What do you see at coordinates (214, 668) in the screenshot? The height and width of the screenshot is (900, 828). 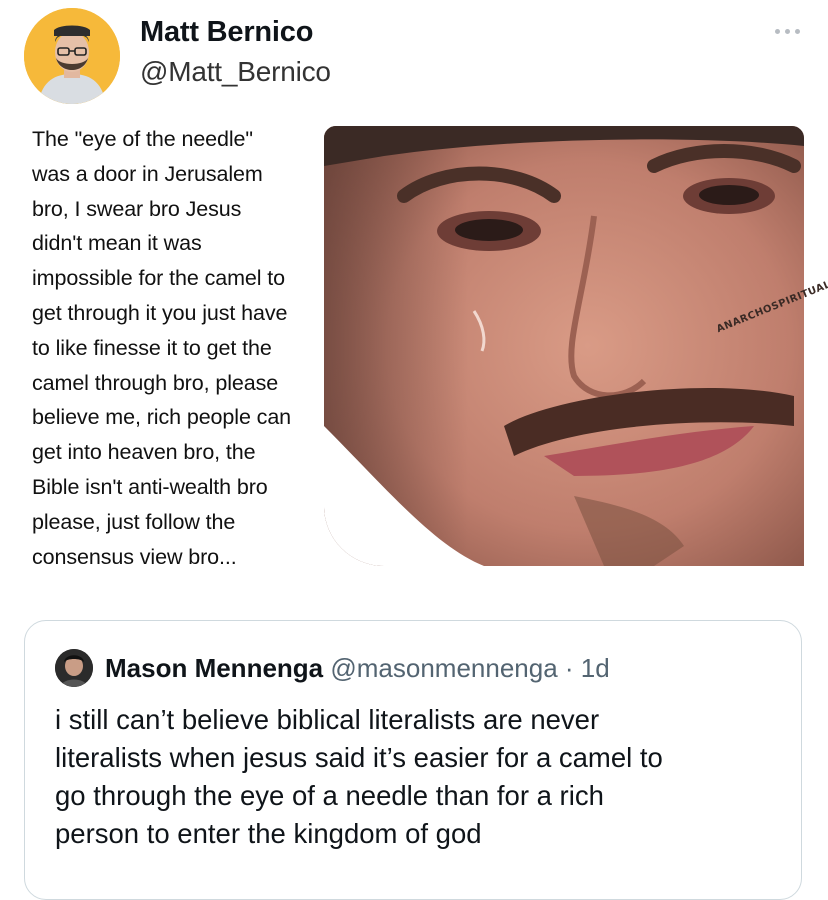 I see `quoted-author-name: Mason Mennenga` at bounding box center [214, 668].